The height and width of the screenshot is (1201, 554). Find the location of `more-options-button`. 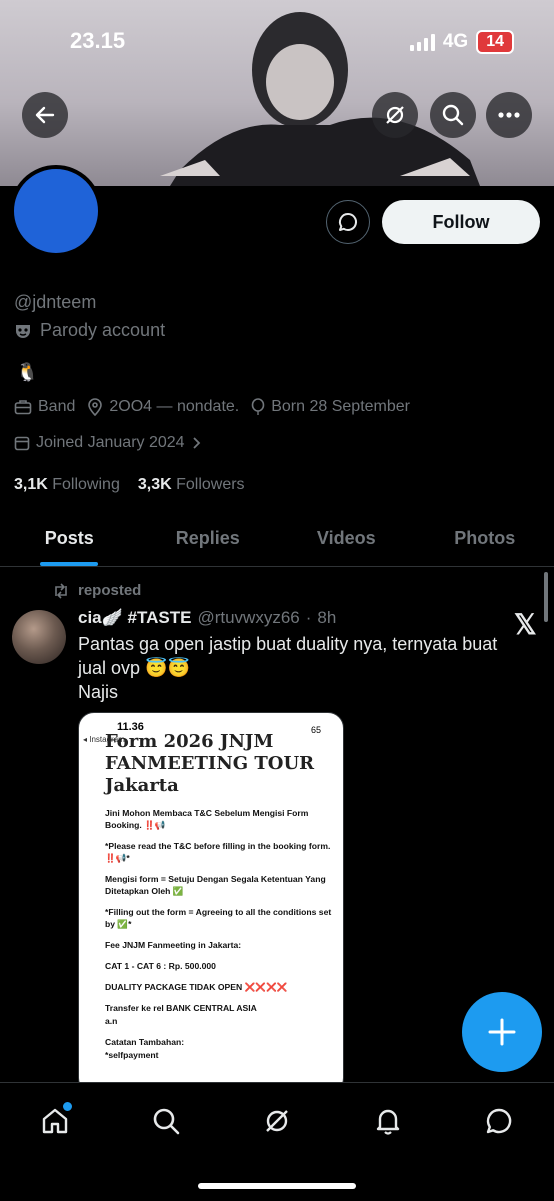

more-options-button is located at coordinates (509, 115).